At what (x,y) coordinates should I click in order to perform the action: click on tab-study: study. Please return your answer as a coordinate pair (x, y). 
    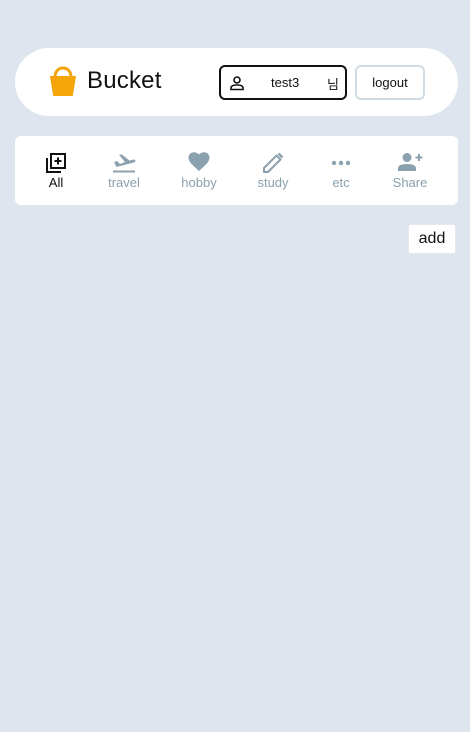
    Looking at the image, I should click on (273, 170).